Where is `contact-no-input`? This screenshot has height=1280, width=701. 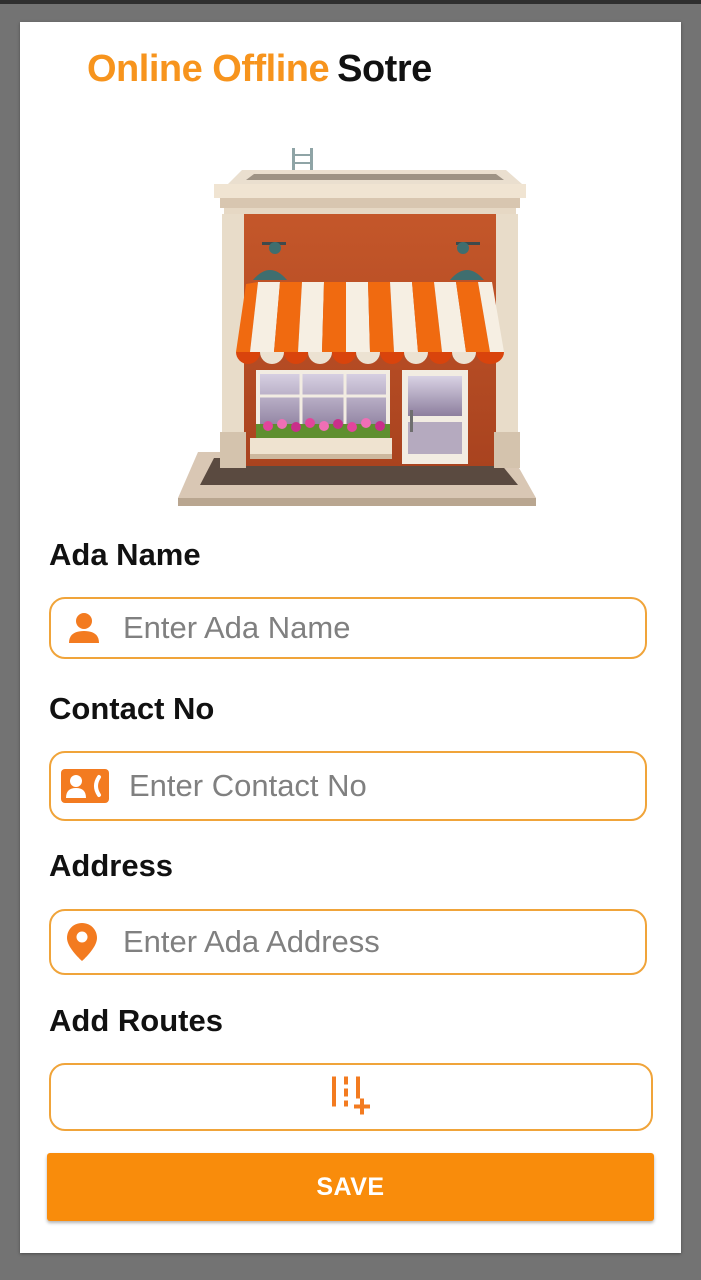 contact-no-input is located at coordinates (379, 786).